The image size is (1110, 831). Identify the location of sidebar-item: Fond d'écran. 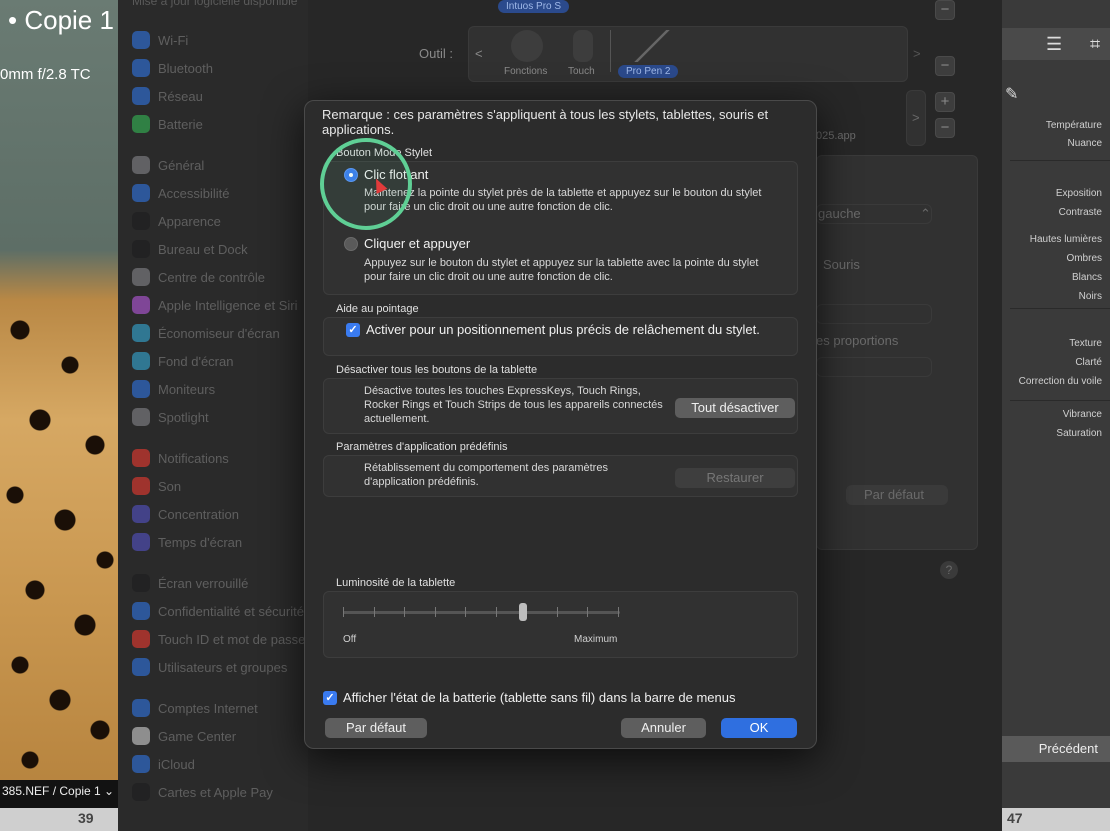
(182, 361).